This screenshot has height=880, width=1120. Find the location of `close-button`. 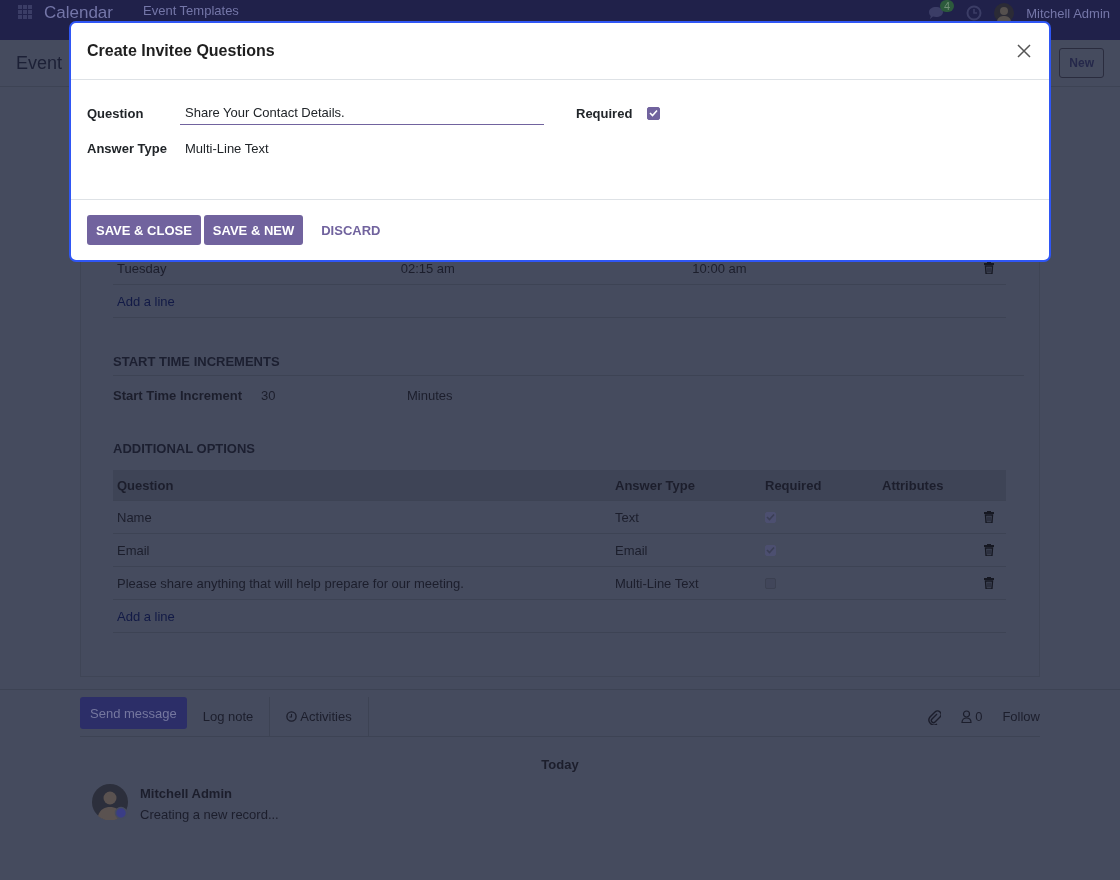

close-button is located at coordinates (1024, 51).